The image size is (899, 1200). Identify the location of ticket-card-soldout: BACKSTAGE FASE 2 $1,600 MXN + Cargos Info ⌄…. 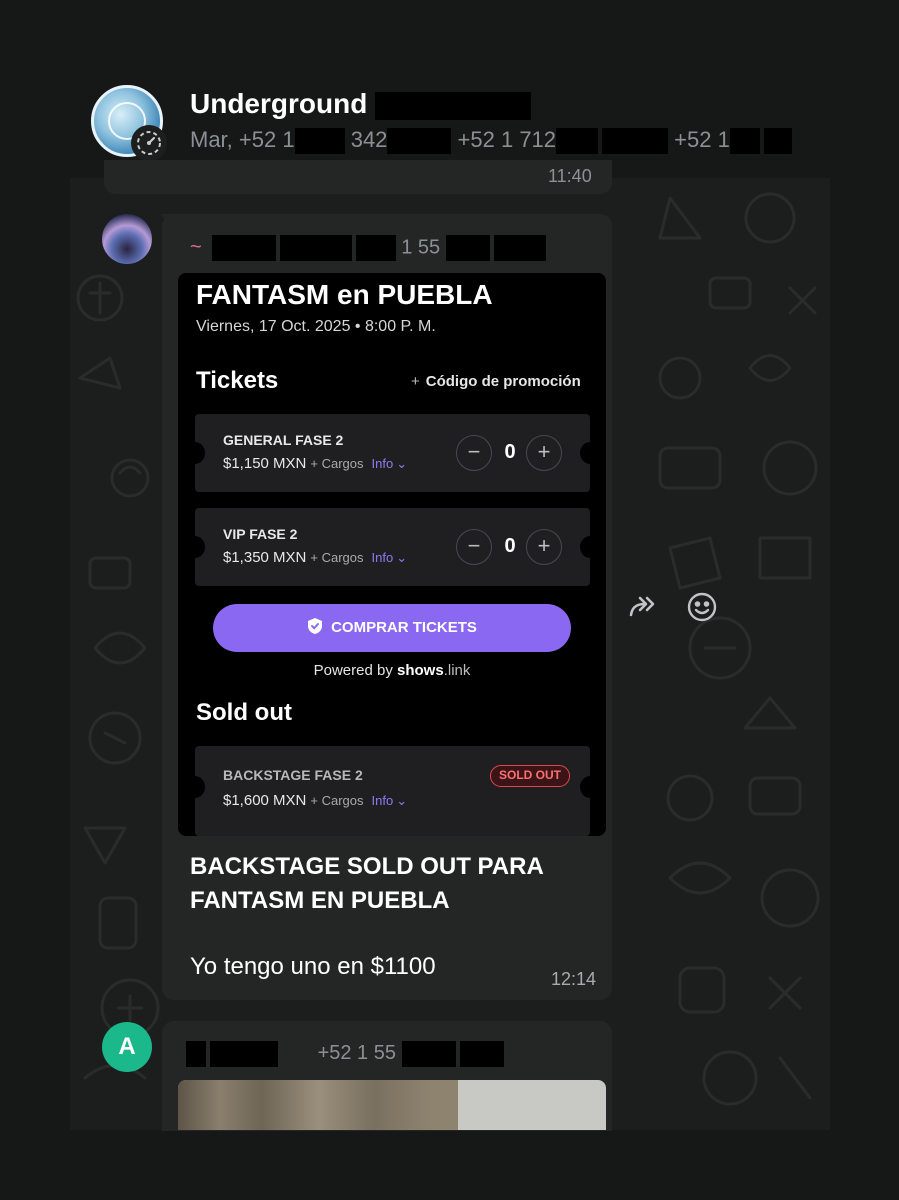
(392, 791).